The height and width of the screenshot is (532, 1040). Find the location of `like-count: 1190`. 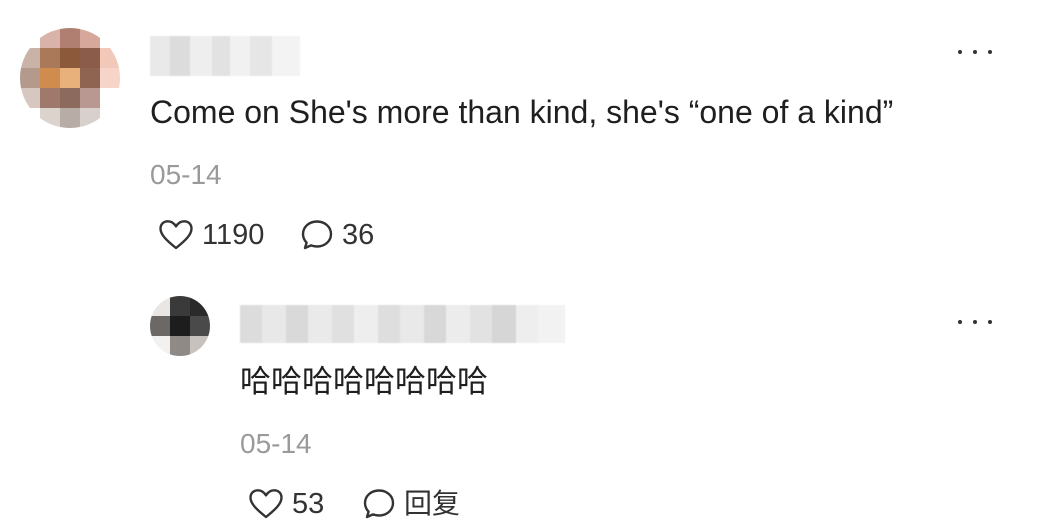

like-count: 1190 is located at coordinates (233, 235).